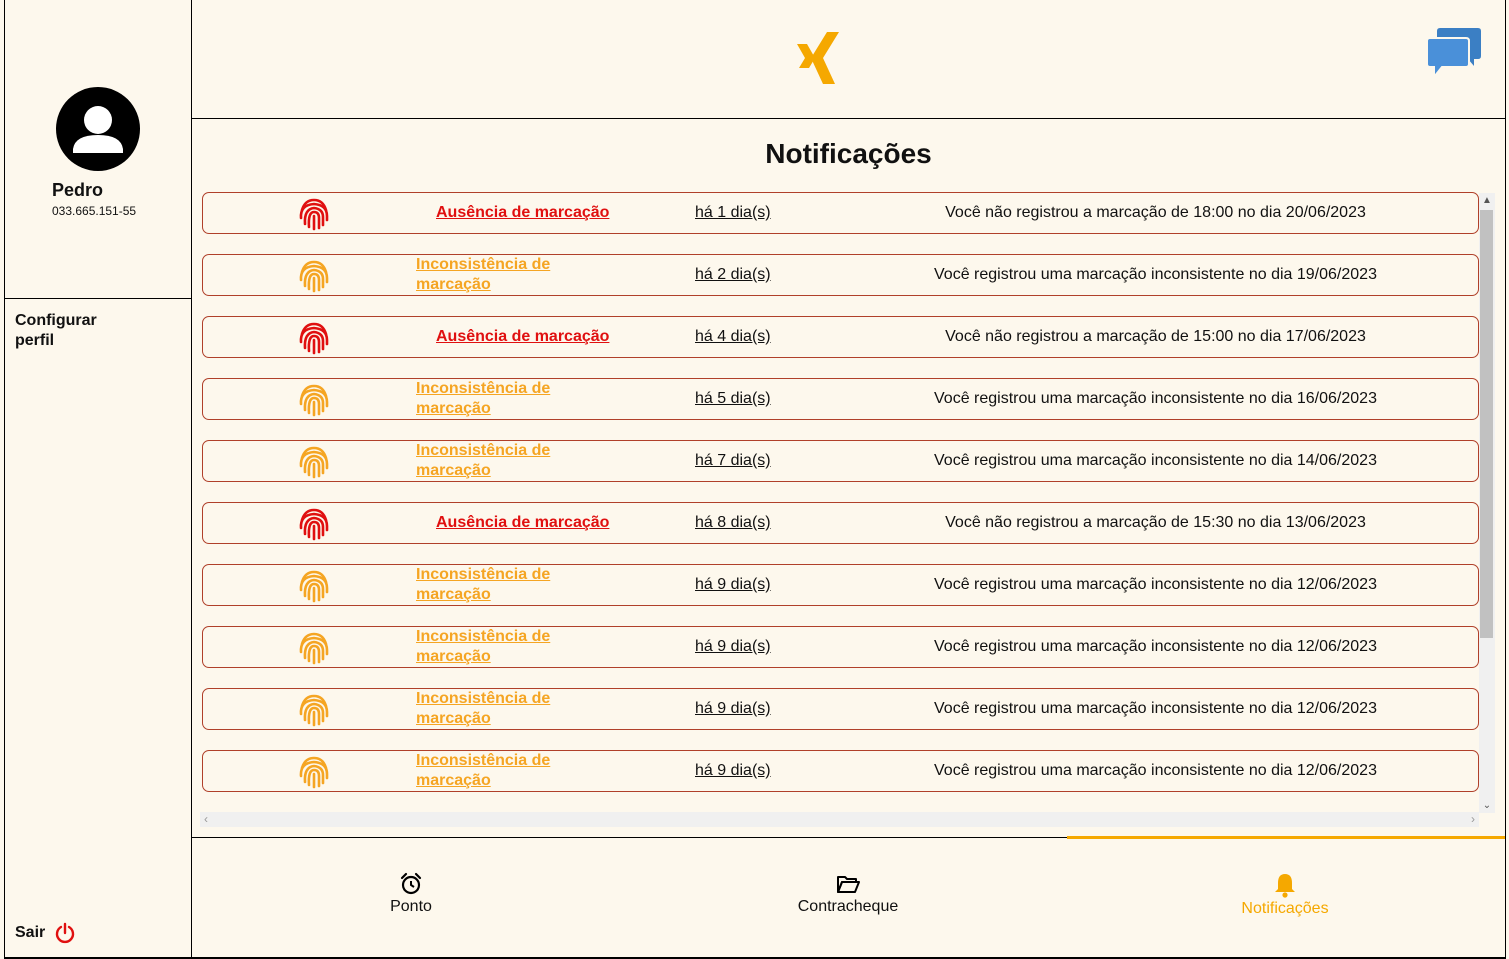 The width and height of the screenshot is (1509, 959). Describe the element at coordinates (411, 906) in the screenshot. I see `nav-label: Ponto` at that location.